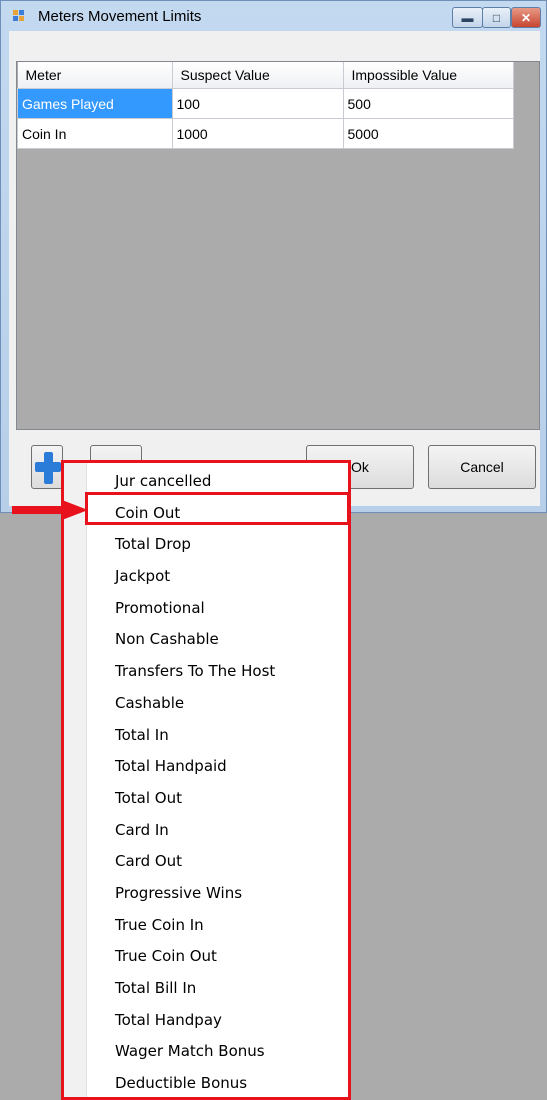  What do you see at coordinates (50, 510) in the screenshot?
I see `pointer-arrow-icon` at bounding box center [50, 510].